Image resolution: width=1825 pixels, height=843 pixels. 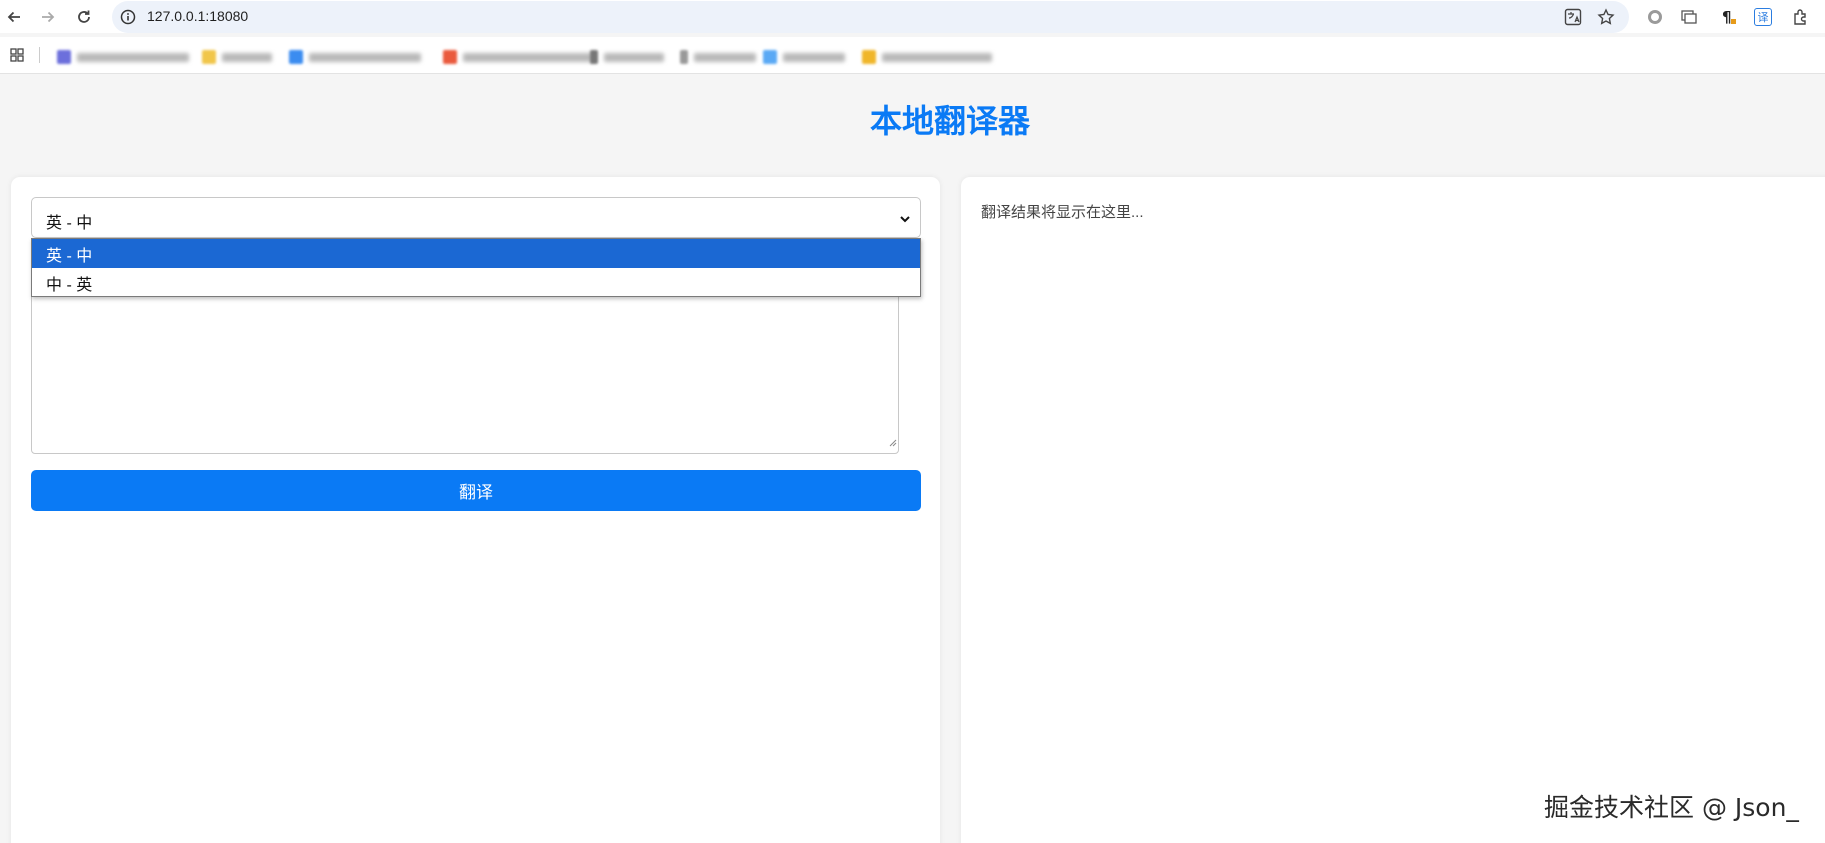 What do you see at coordinates (197, 16) in the screenshot?
I see `address-url: 127.0.0.1:18080` at bounding box center [197, 16].